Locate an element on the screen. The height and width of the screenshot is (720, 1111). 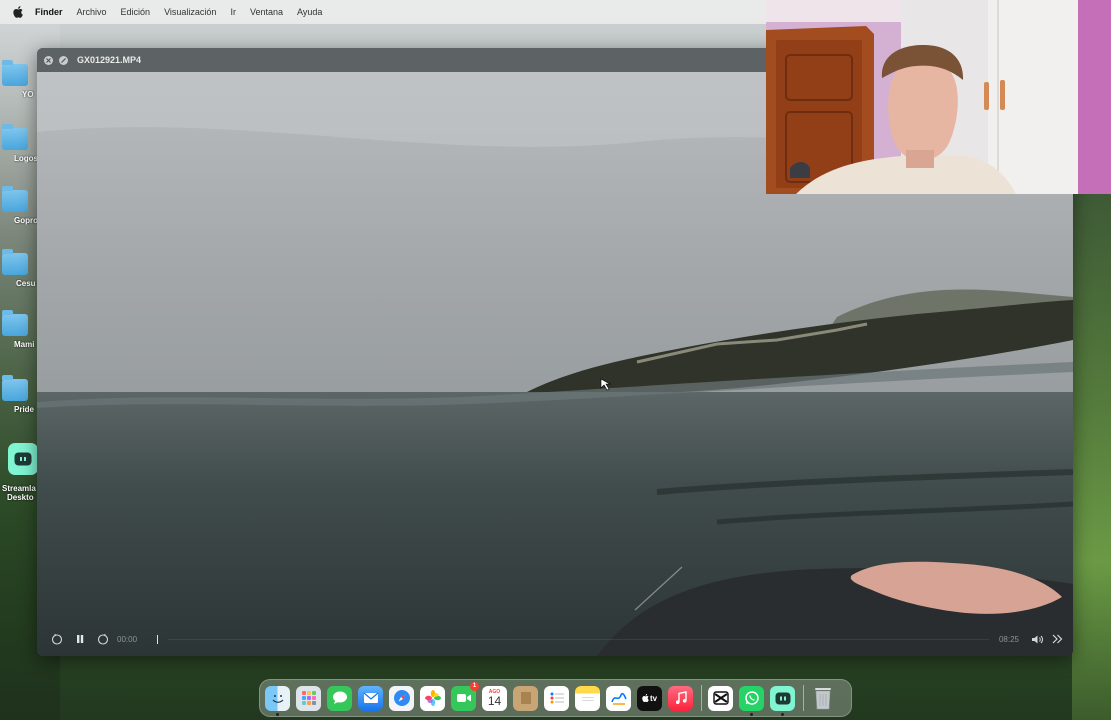
launchpad-icon is located at coordinates (308, 698).